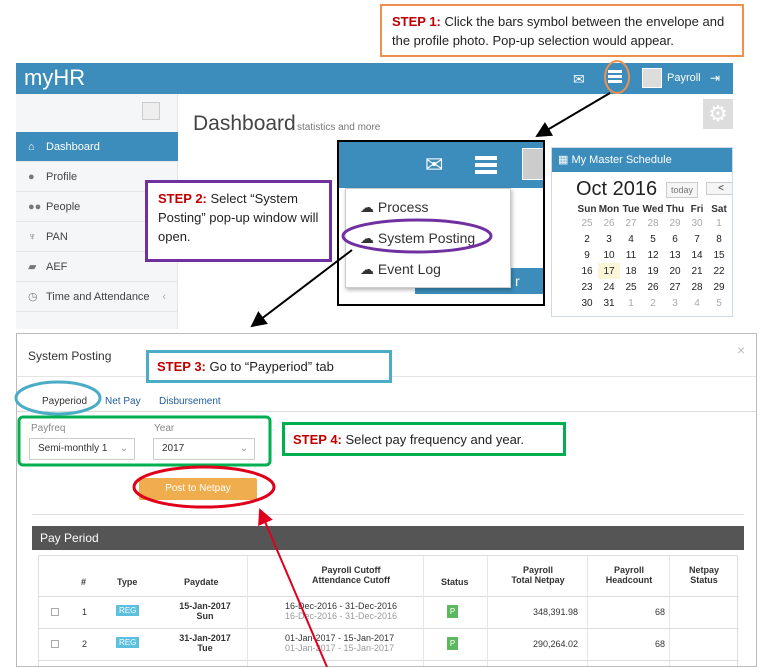 The height and width of the screenshot is (667, 771). What do you see at coordinates (609, 303) in the screenshot?
I see `calendar-day: 31` at bounding box center [609, 303].